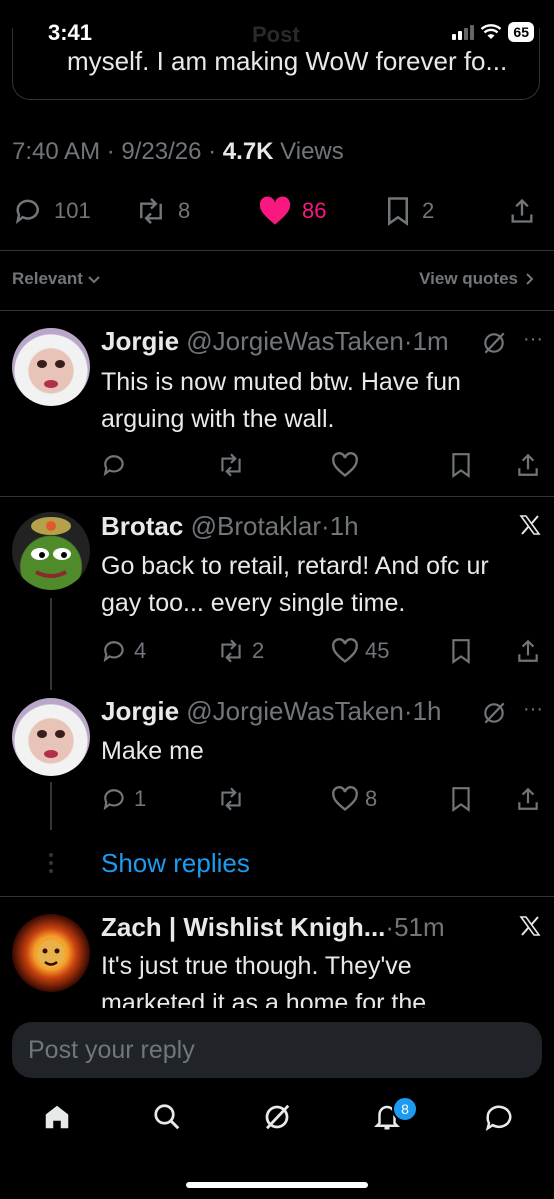 This screenshot has height=1199, width=554. What do you see at coordinates (161, 151) in the screenshot?
I see `post-date: 9/23/26` at bounding box center [161, 151].